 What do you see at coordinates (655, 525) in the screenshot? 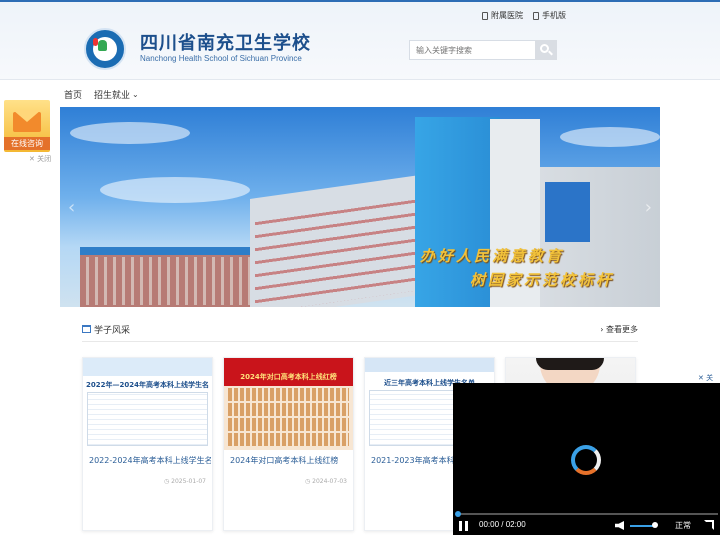
I see `volume-slider-handle` at bounding box center [655, 525].